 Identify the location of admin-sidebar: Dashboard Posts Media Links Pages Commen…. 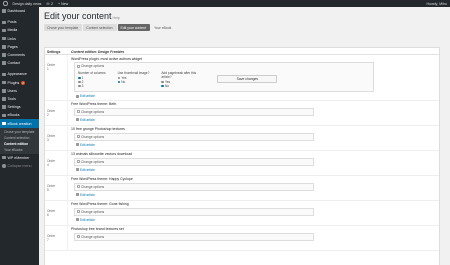
(19, 136).